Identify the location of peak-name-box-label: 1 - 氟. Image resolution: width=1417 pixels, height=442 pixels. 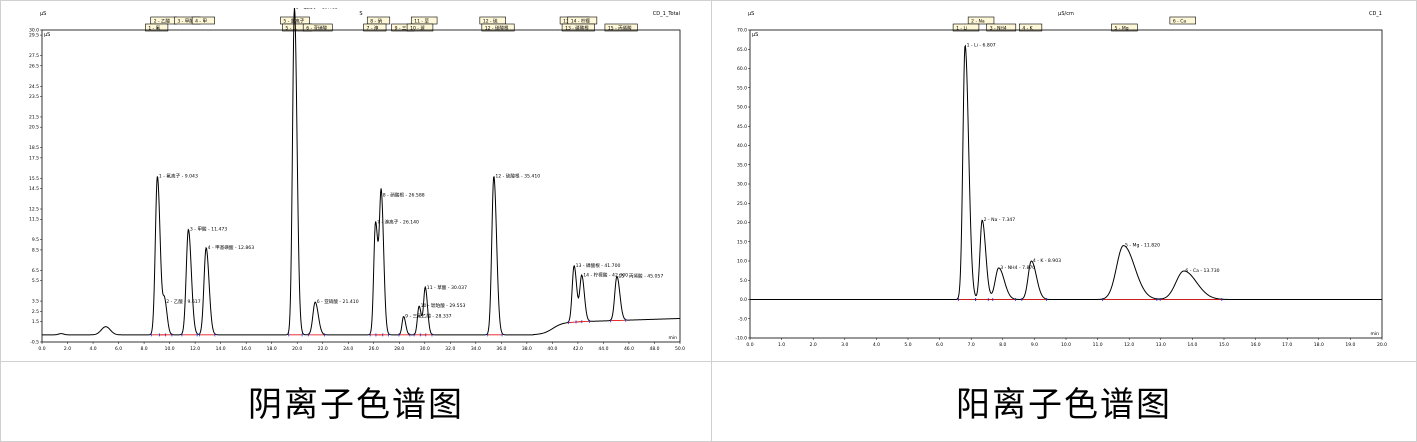
(154, 28).